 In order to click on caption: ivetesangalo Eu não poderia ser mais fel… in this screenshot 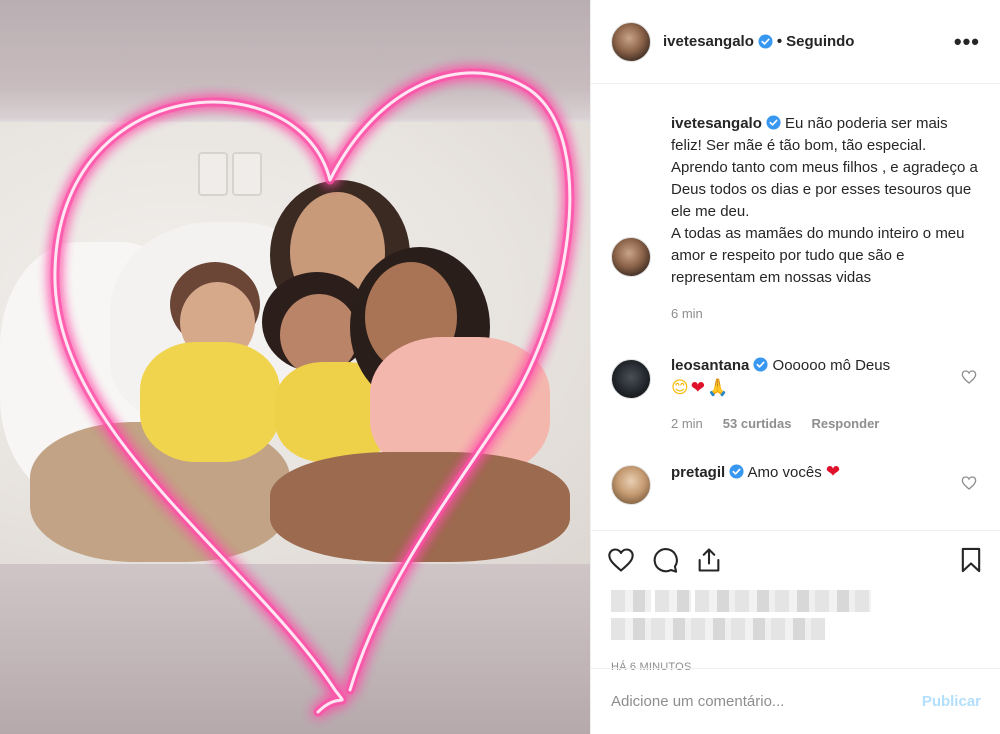, I will do `click(796, 205)`.